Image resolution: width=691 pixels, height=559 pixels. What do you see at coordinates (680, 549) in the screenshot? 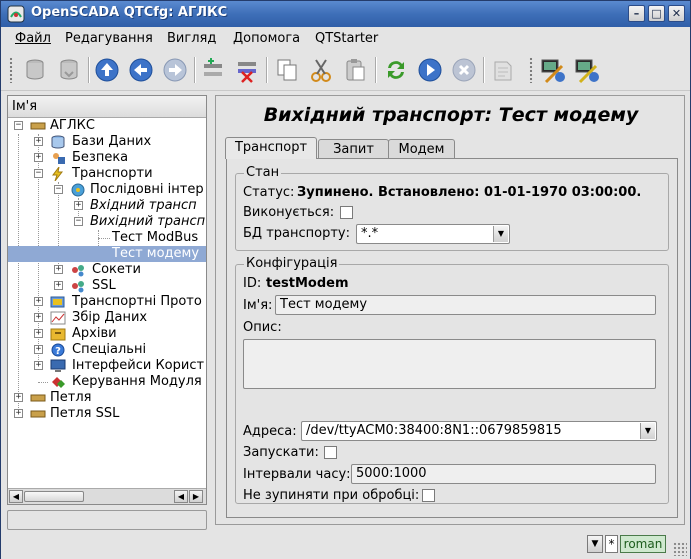
I see `resize-grip` at bounding box center [680, 549].